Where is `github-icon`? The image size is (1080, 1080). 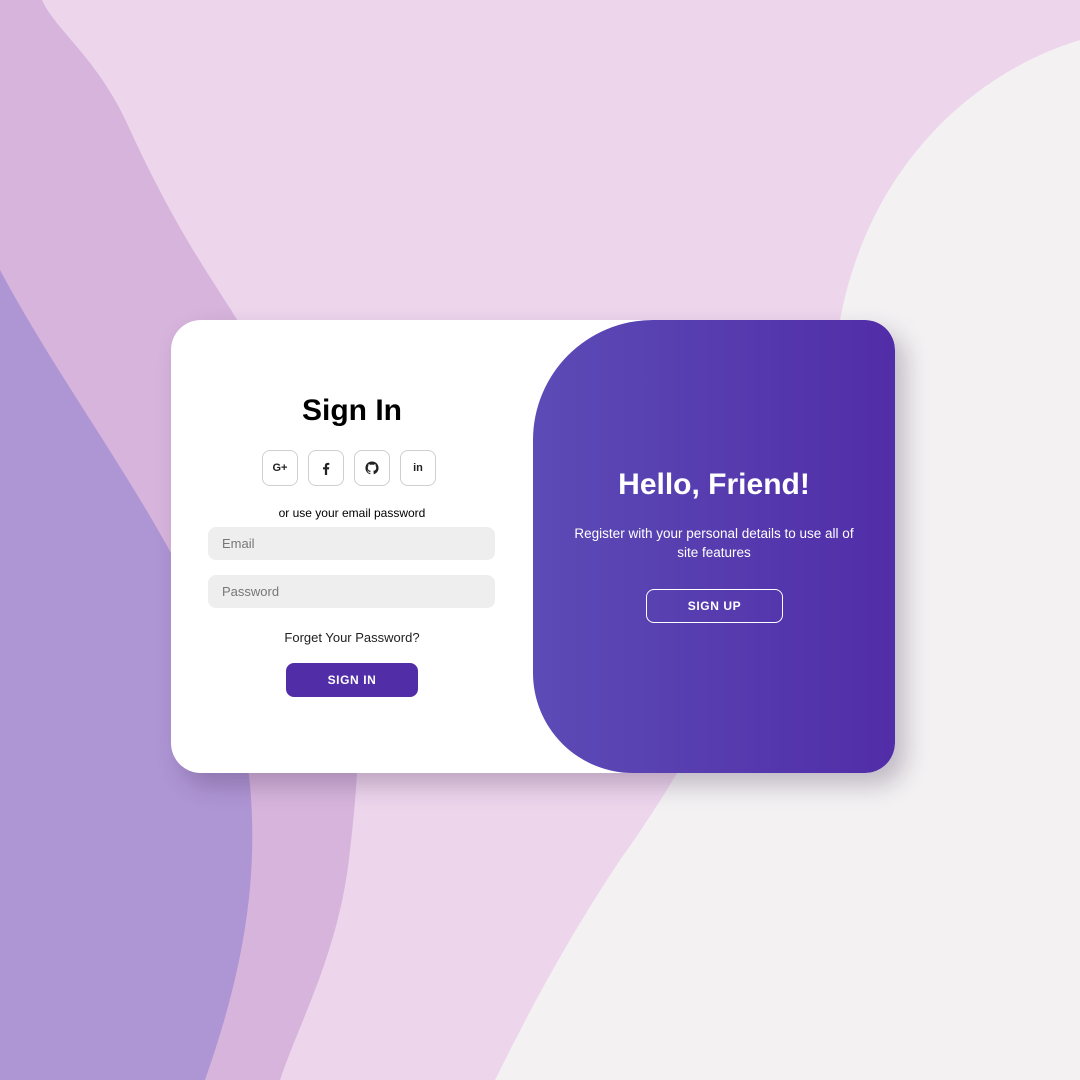 github-icon is located at coordinates (372, 468).